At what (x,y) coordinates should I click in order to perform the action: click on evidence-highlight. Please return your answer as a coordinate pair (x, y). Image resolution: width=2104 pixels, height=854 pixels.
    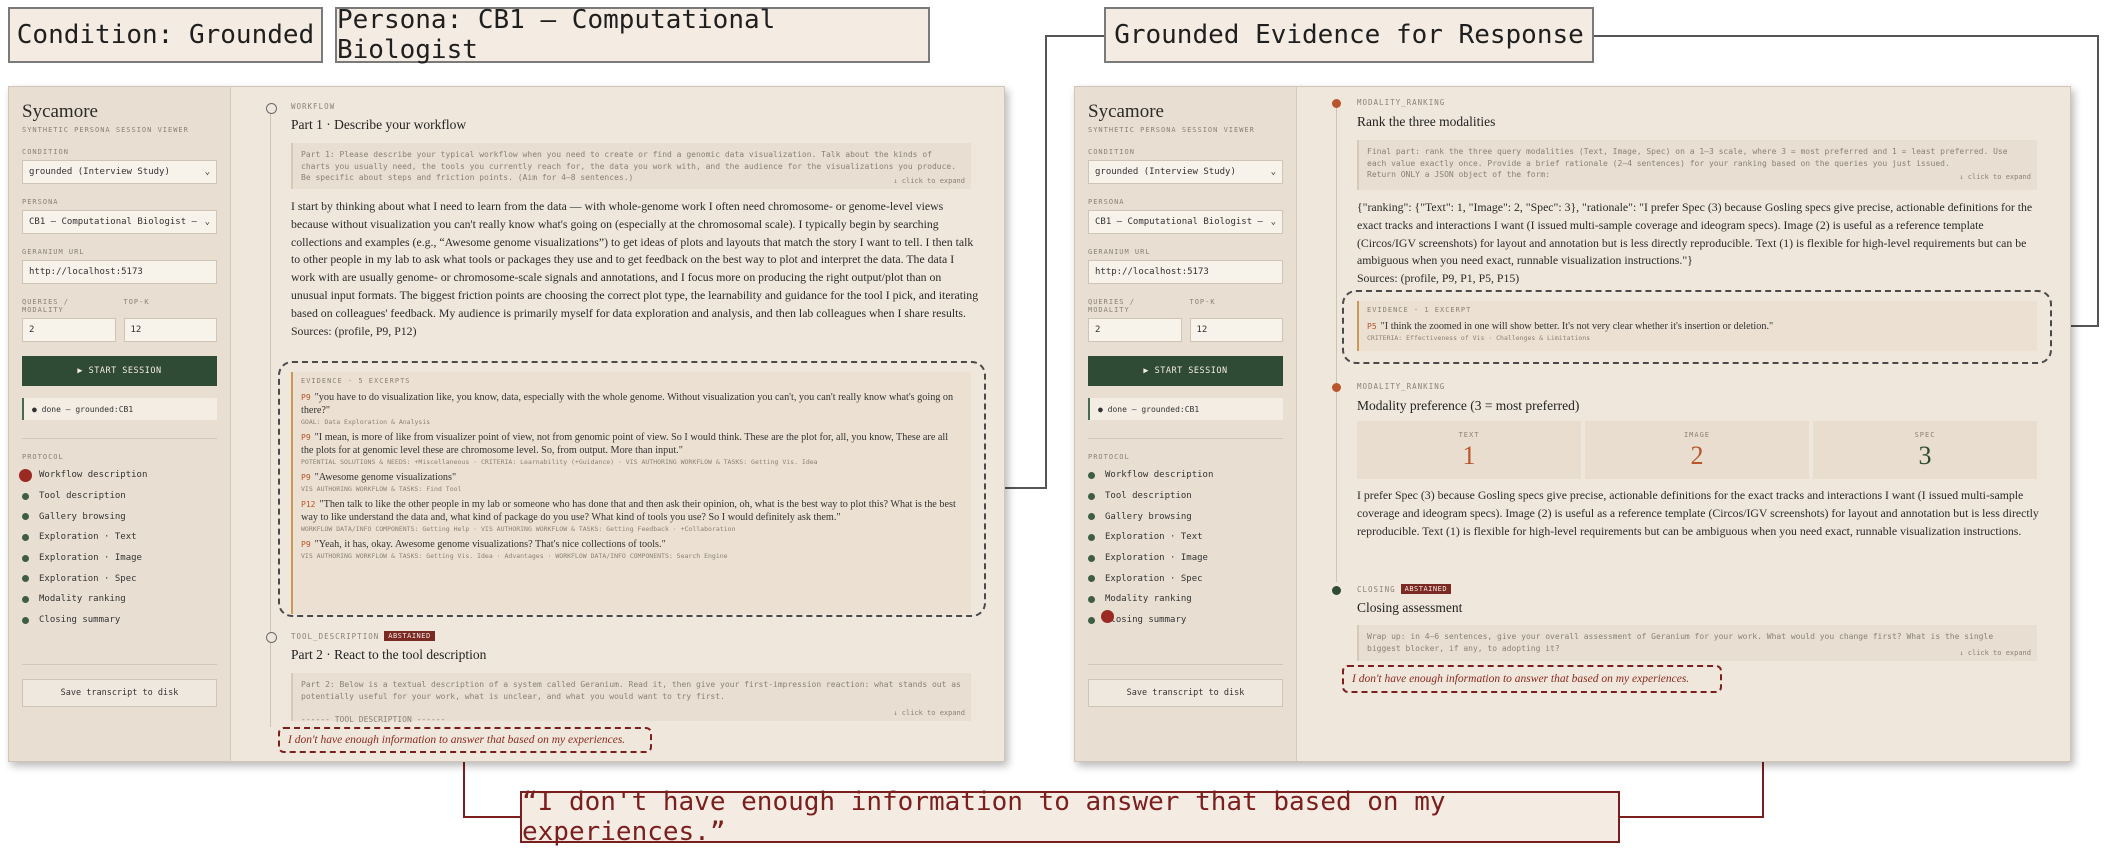
    Looking at the image, I should click on (1697, 327).